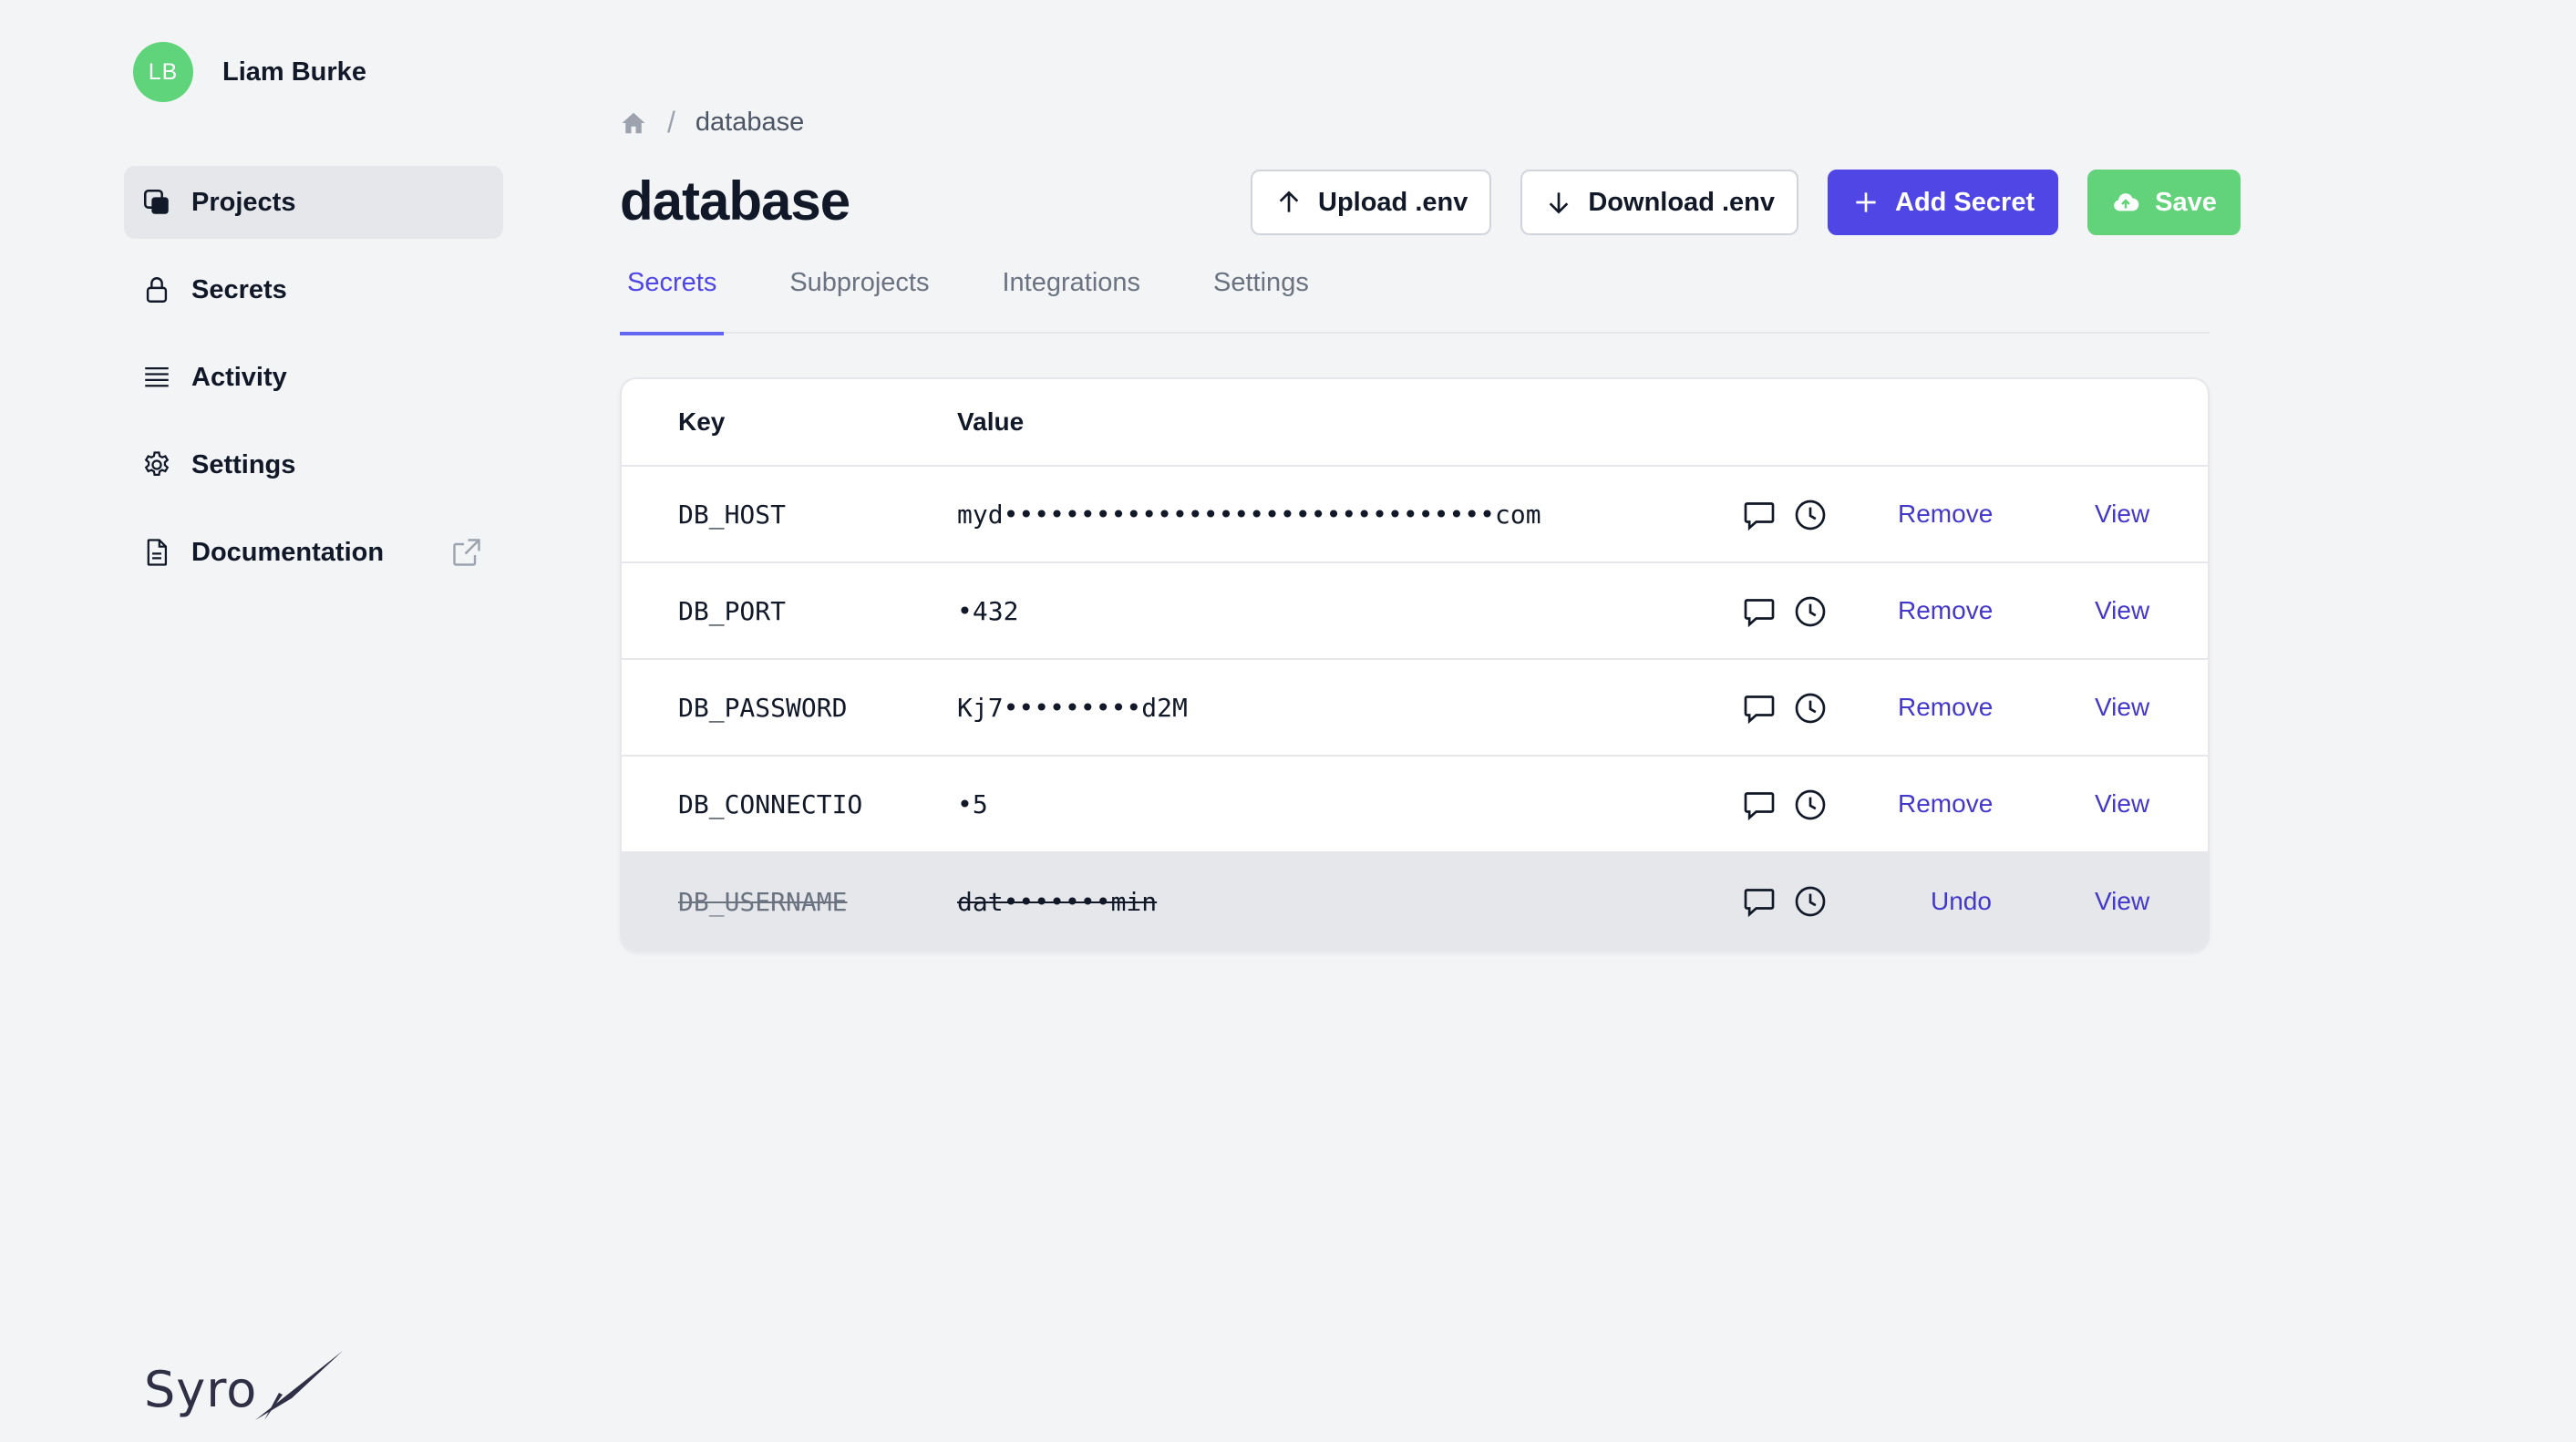 The width and height of the screenshot is (2576, 1442). I want to click on download-env-label: Download .env, so click(1681, 202).